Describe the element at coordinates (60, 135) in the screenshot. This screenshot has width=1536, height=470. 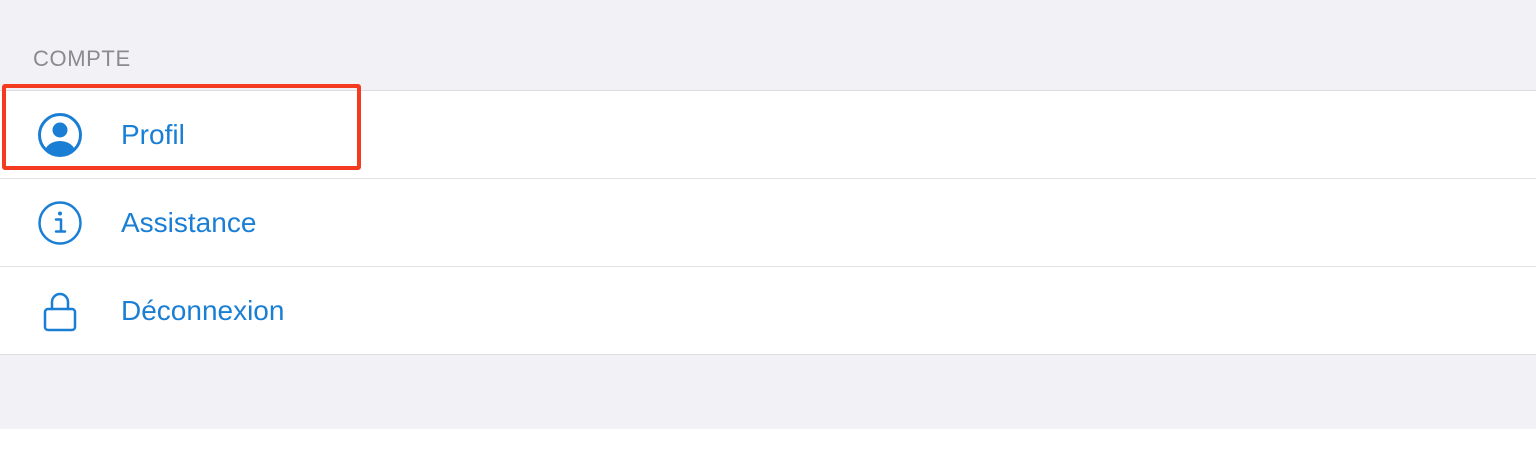
I see `person-circle-icon` at that location.